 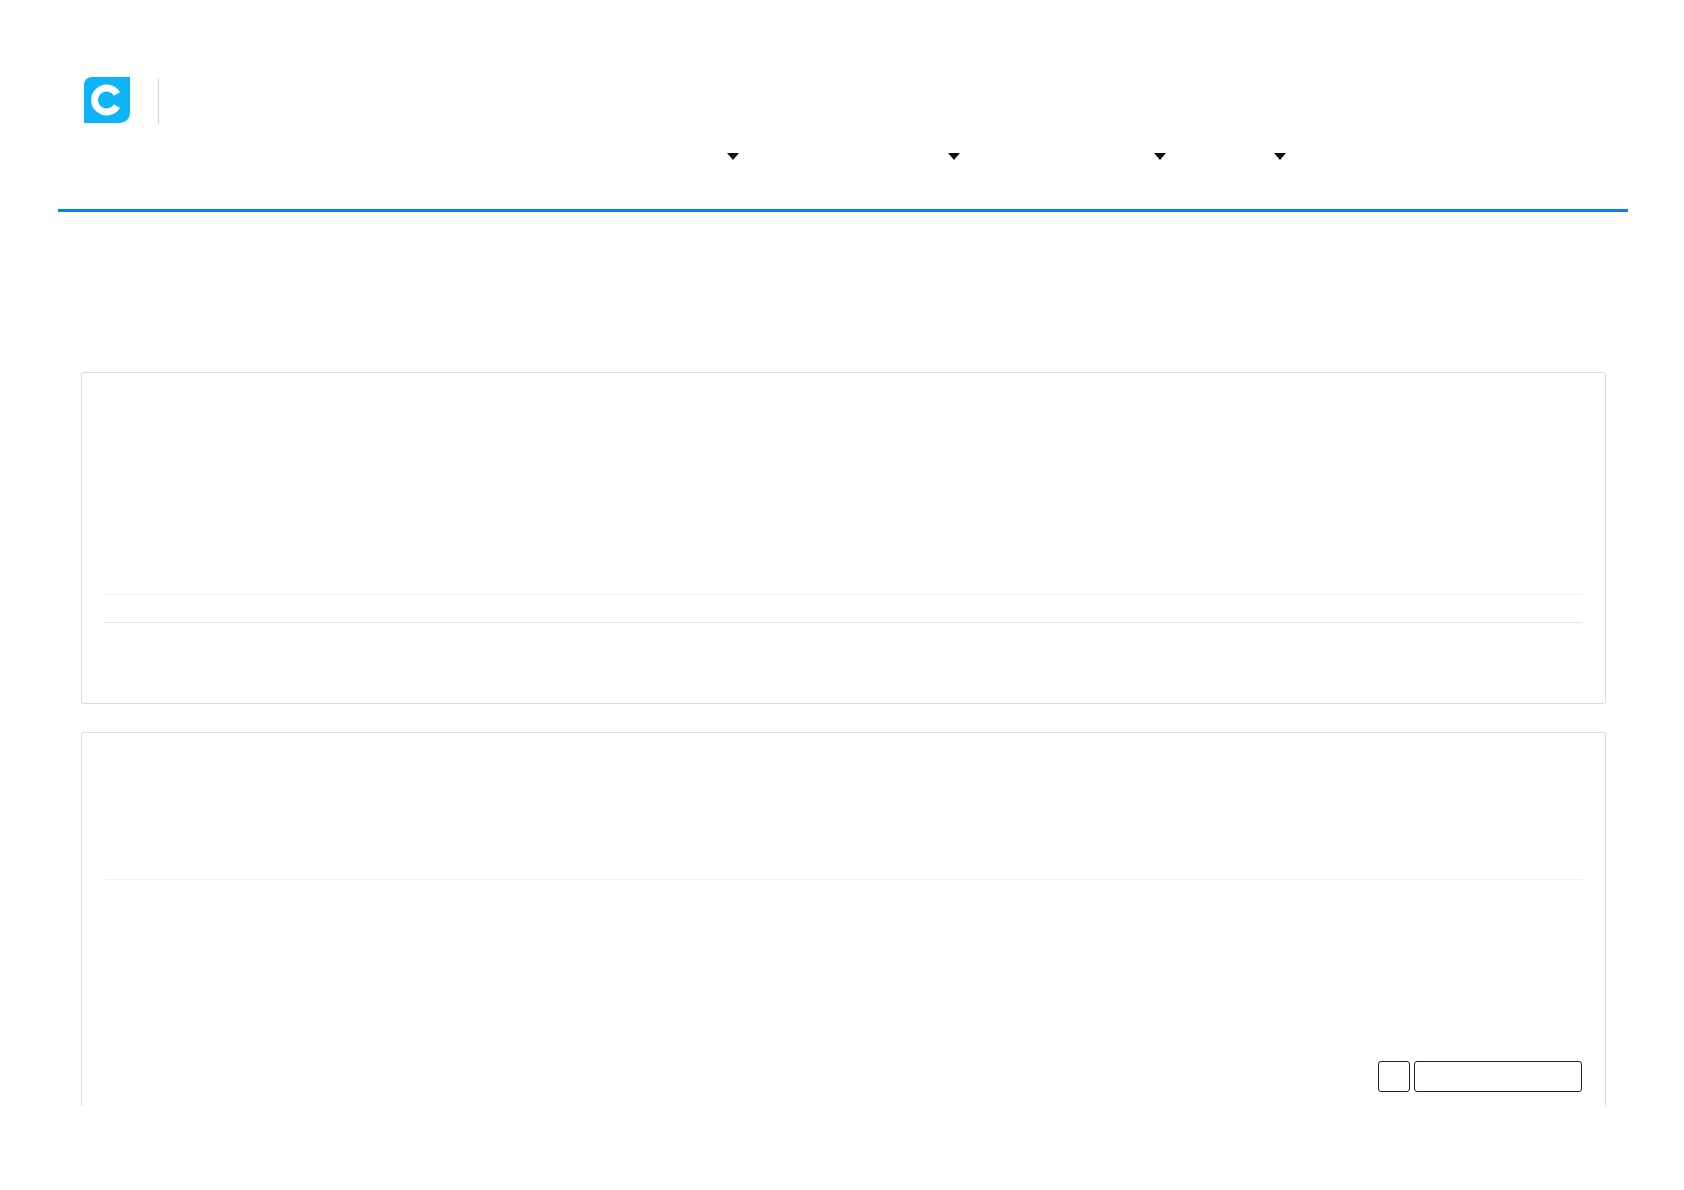 I want to click on logo-icon, so click(x=107, y=100).